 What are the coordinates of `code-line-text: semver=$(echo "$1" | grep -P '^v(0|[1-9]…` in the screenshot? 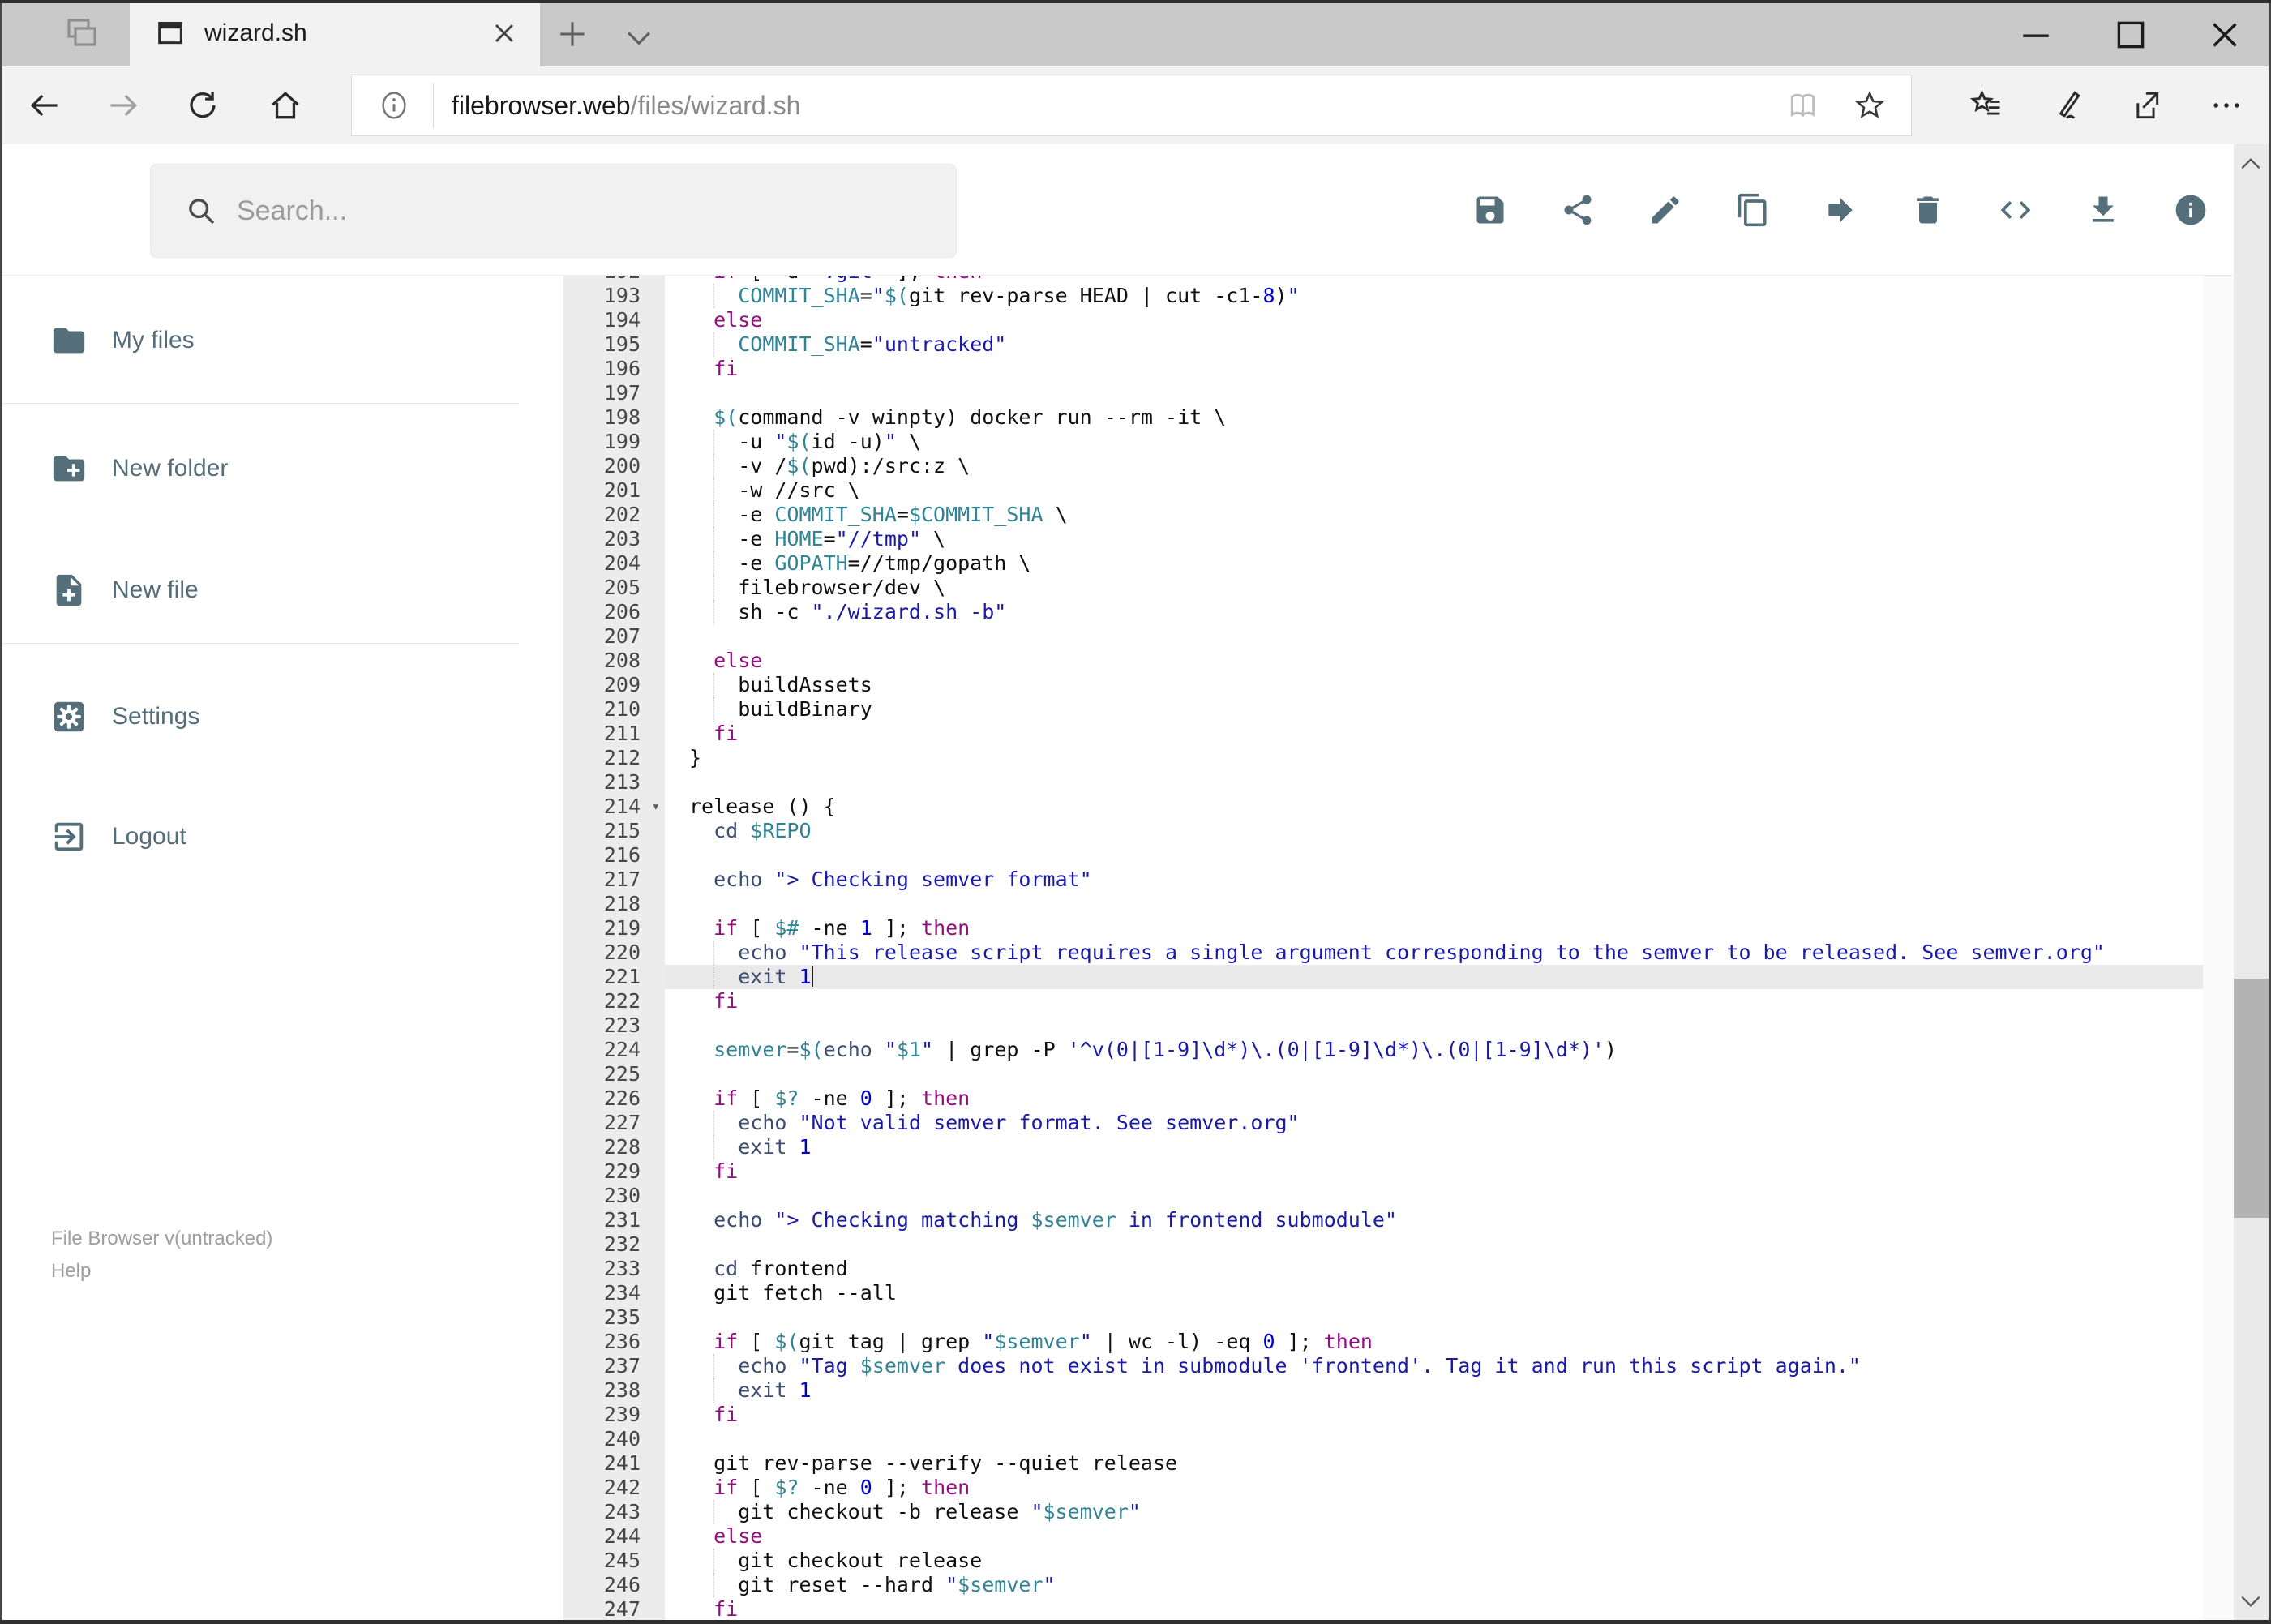 It's located at (1434, 1050).